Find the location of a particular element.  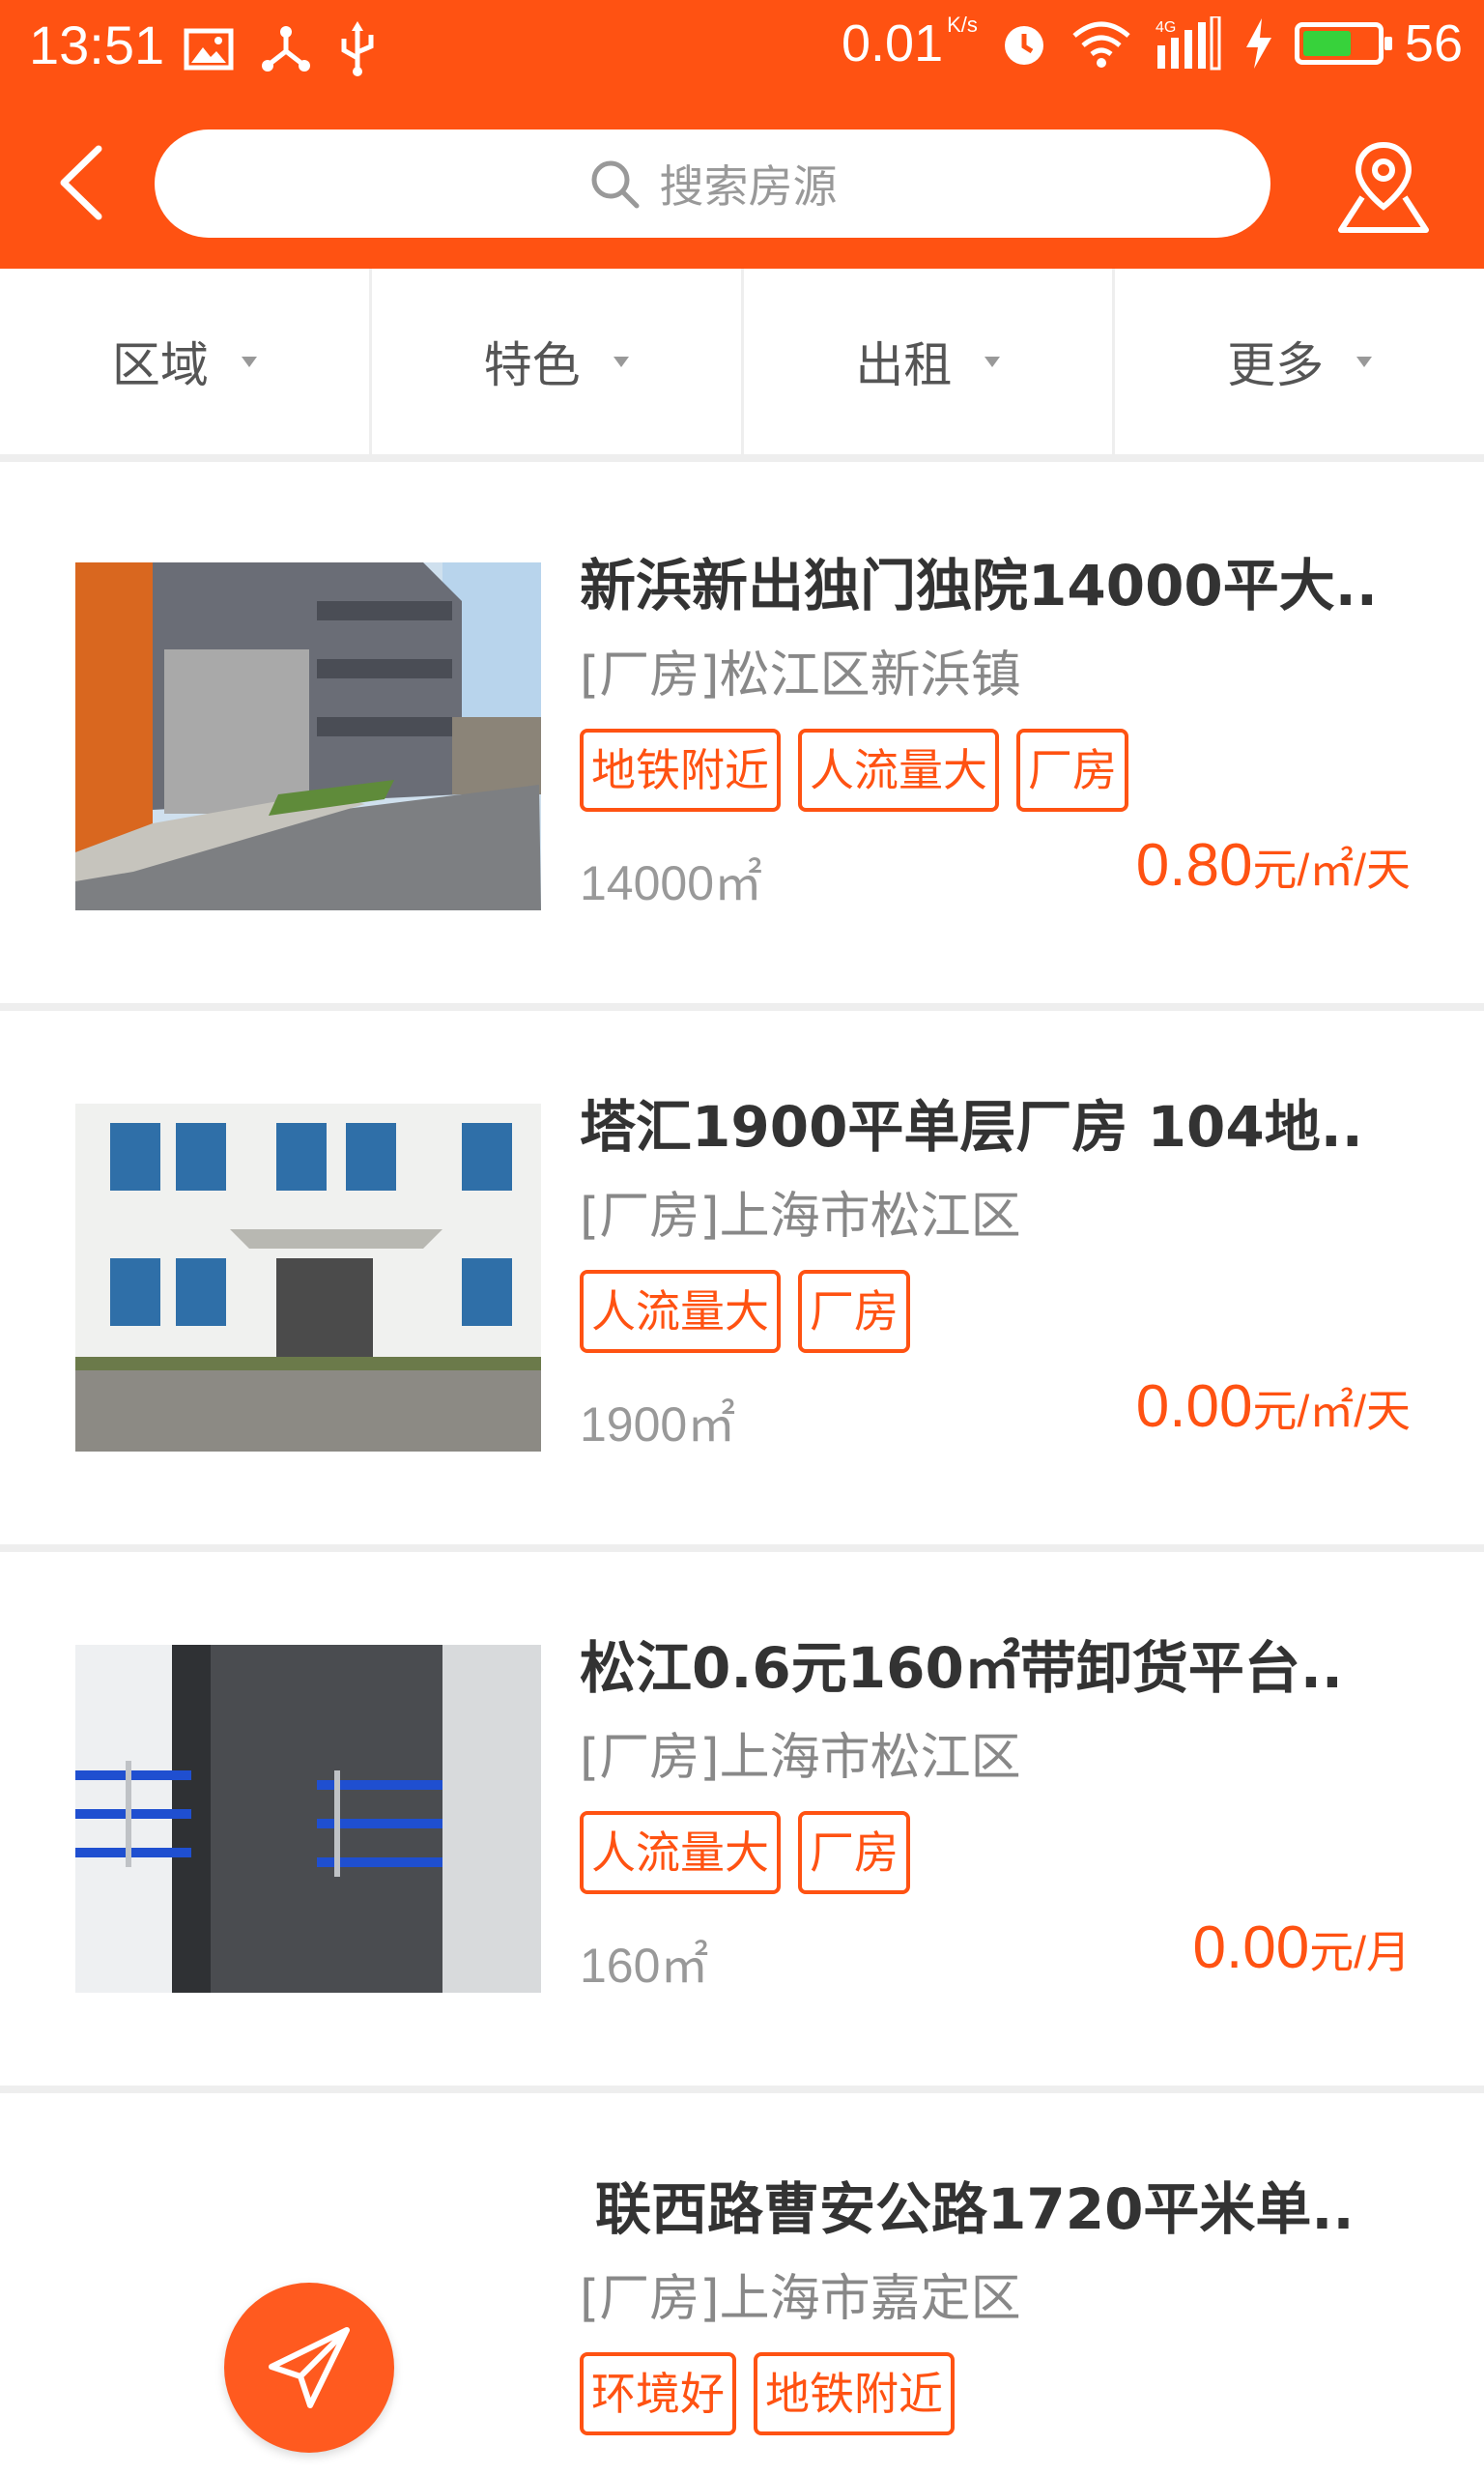

listing-address: [厂房]松江区新浜镇 is located at coordinates (800, 676).